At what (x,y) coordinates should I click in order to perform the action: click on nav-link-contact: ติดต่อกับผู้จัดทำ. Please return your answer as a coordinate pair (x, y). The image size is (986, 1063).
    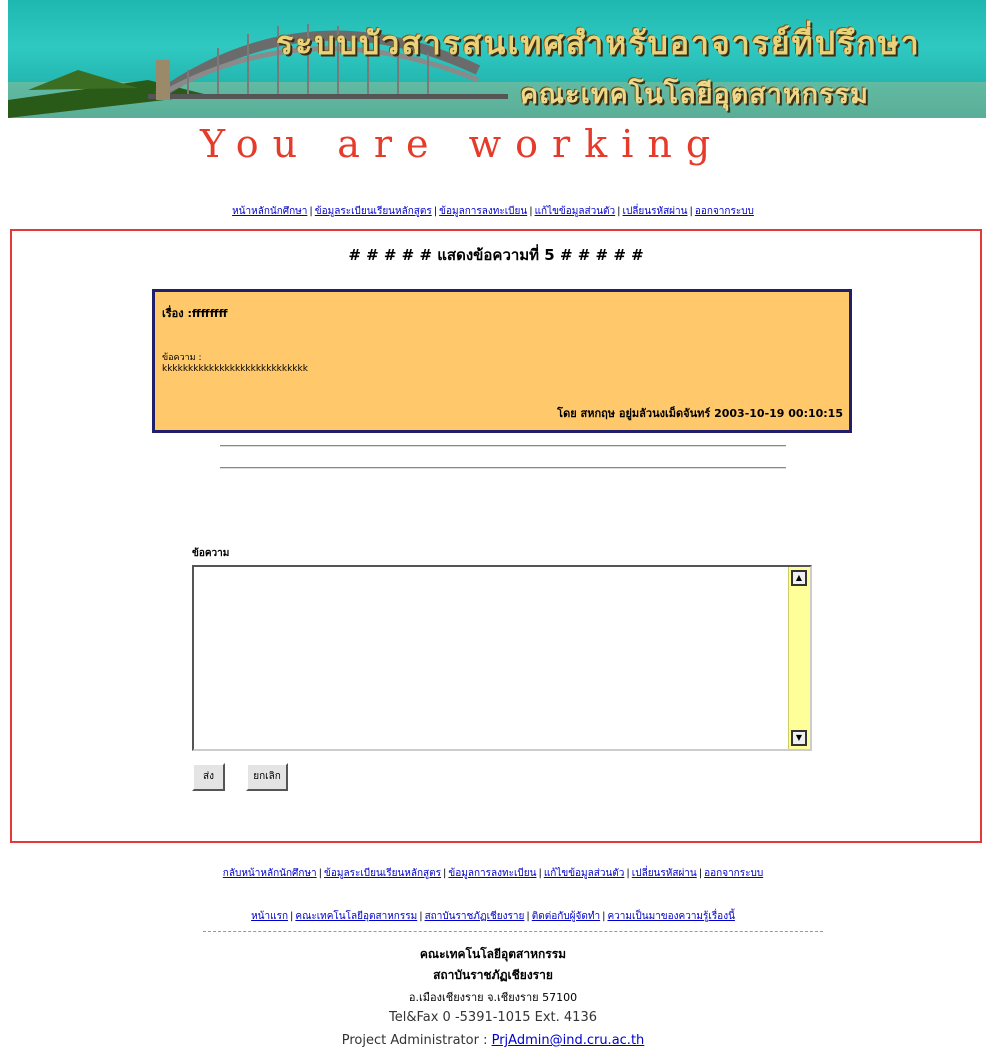
    Looking at the image, I should click on (566, 916).